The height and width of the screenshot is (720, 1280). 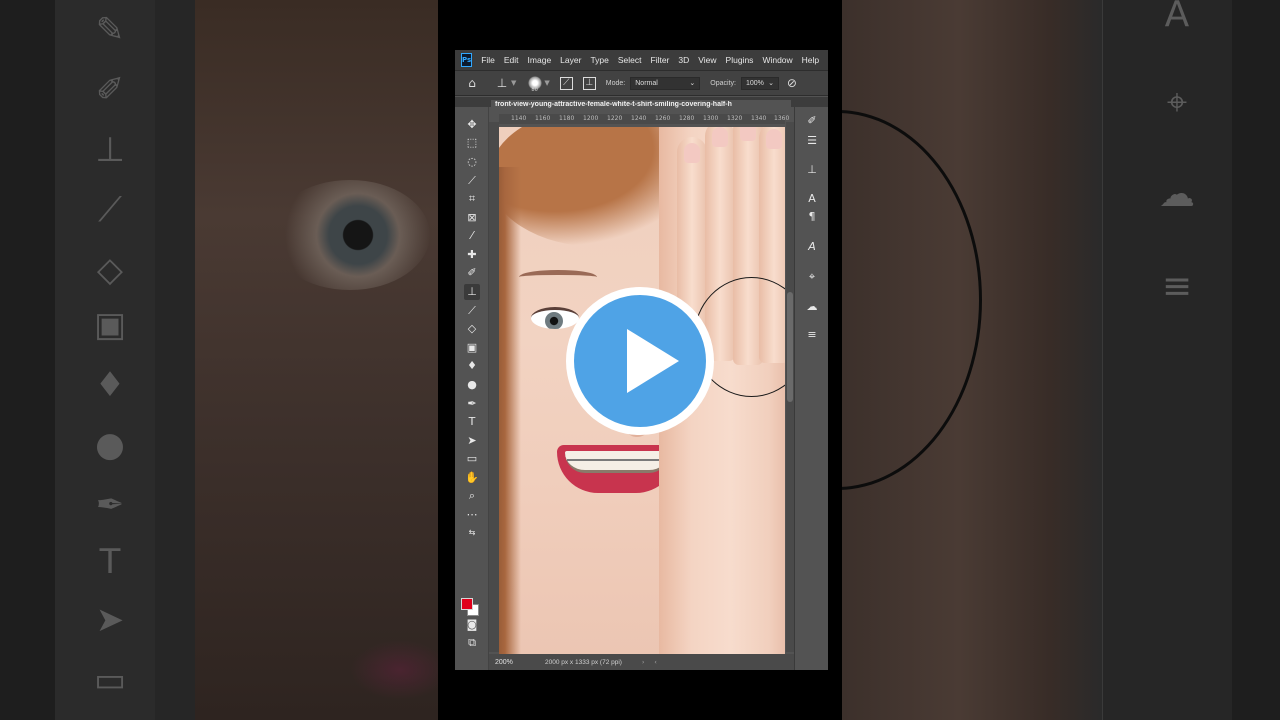 What do you see at coordinates (812, 141) in the screenshot?
I see `brushes-panel-icon: ☰` at bounding box center [812, 141].